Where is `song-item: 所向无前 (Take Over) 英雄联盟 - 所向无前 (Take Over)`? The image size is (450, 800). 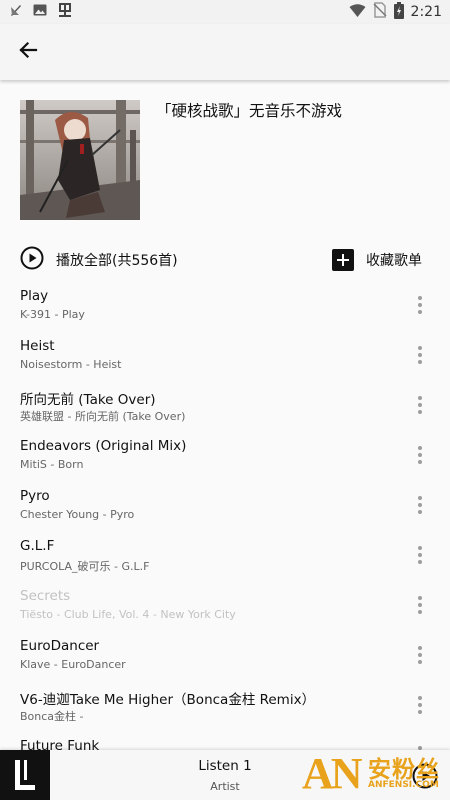
song-item: 所向无前 (Take Over) 英雄联盟 - 所向无前 (Take Over) is located at coordinates (225, 405).